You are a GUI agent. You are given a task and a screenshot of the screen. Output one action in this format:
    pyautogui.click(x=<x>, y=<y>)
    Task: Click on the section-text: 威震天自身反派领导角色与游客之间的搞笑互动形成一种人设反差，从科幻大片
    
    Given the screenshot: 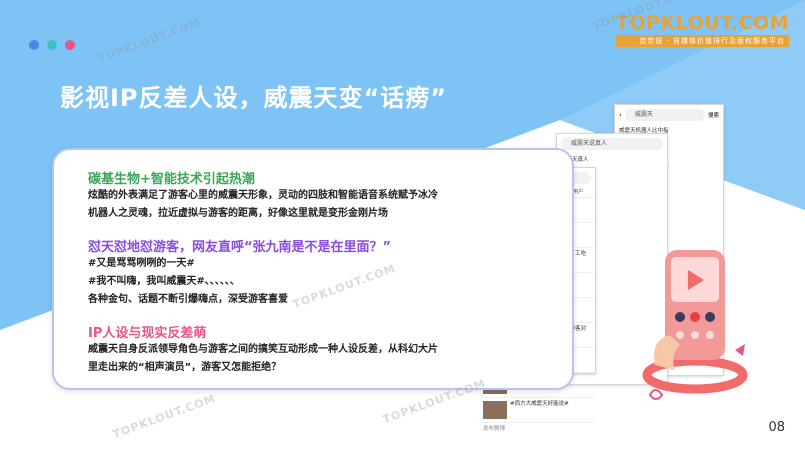 What is the action you would take?
    pyautogui.click(x=263, y=349)
    